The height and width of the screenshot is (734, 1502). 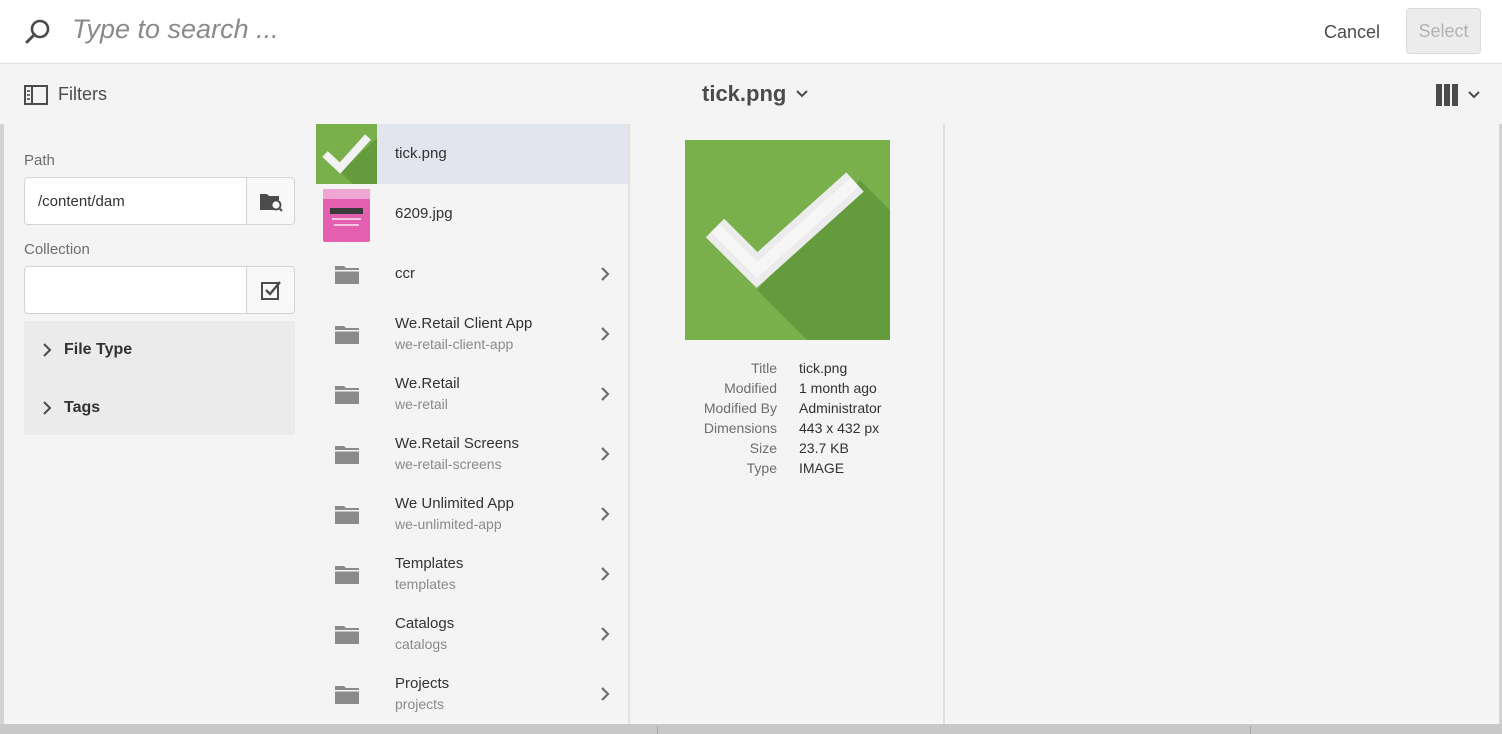 What do you see at coordinates (472, 454) in the screenshot?
I see `list-item: We.Retail Screens we-retail-screens` at bounding box center [472, 454].